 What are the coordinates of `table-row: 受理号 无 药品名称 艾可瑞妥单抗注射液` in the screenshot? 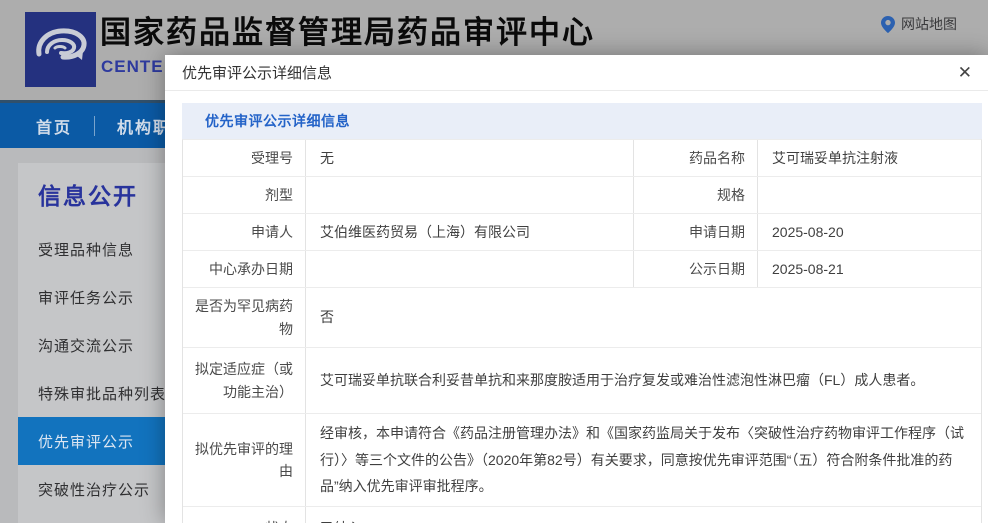 It's located at (582, 158).